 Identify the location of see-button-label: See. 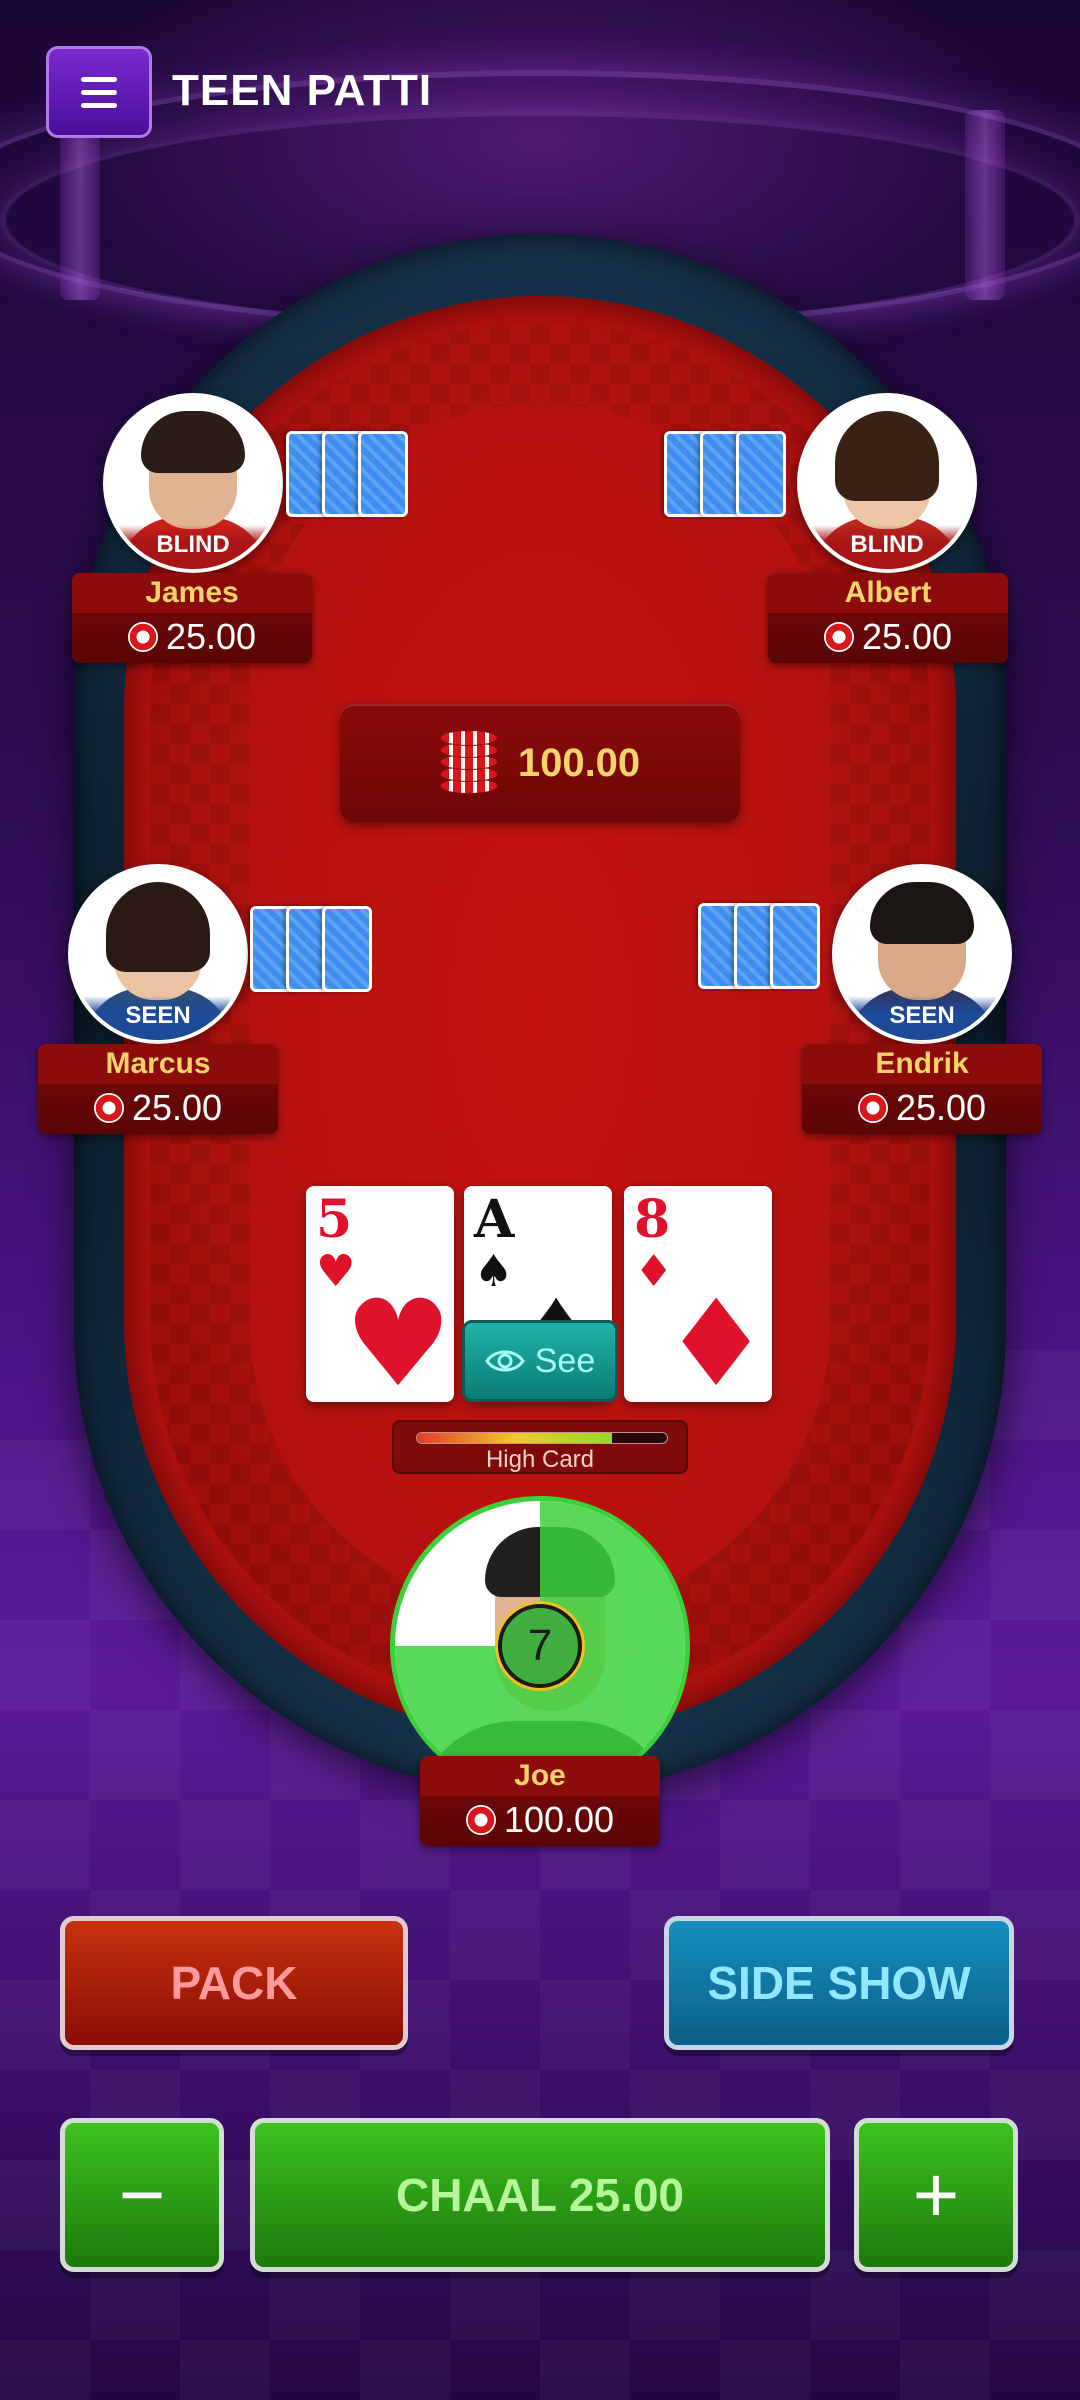
(565, 1360).